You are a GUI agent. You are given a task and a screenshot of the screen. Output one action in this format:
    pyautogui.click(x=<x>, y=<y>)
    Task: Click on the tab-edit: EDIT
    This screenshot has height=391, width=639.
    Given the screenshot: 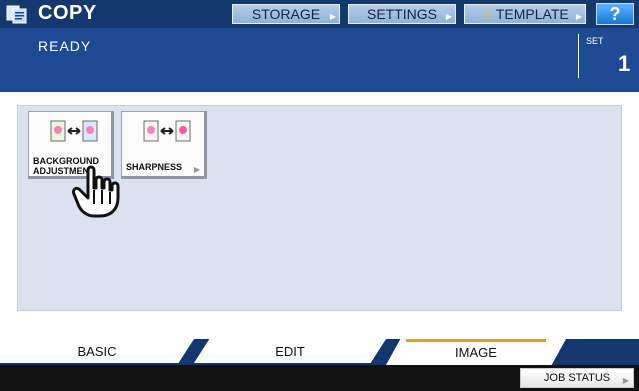 What is the action you would take?
    pyautogui.click(x=290, y=351)
    